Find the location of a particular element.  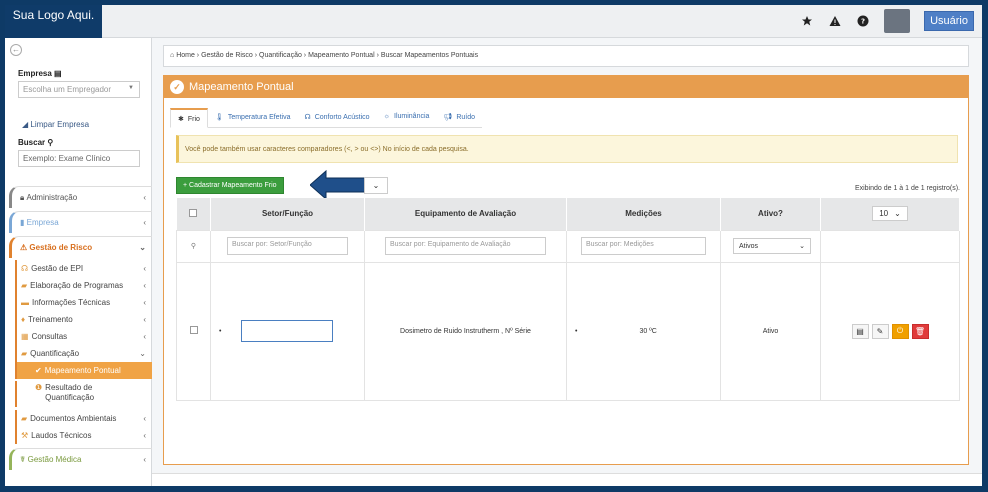

row-checkbox-cell is located at coordinates (193, 331).